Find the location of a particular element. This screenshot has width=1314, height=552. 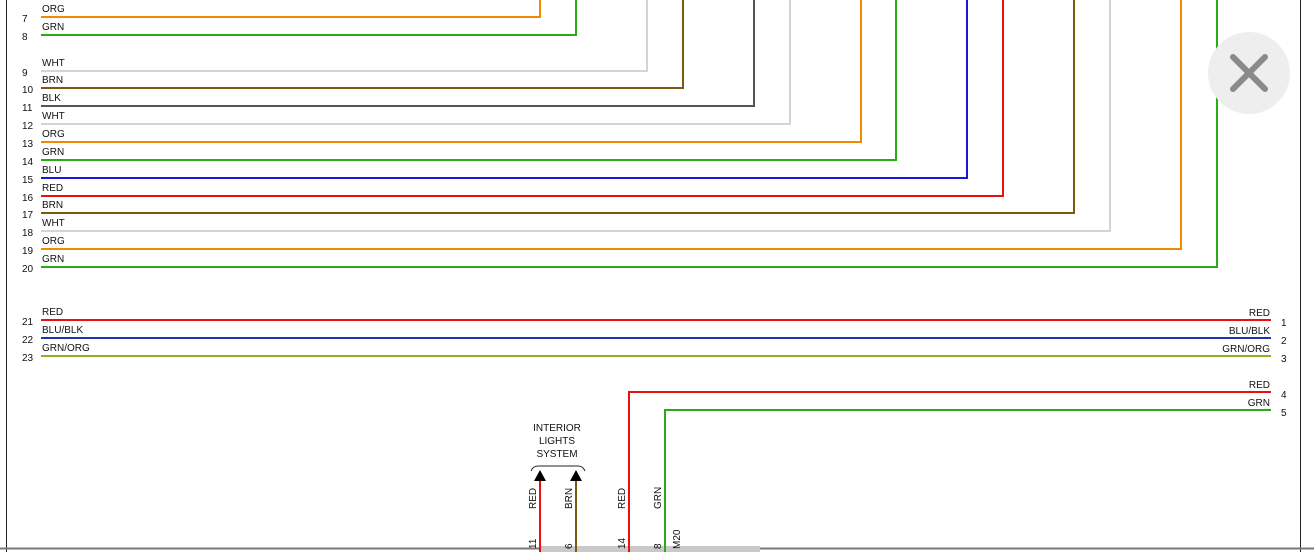

interior-lights-title: INTERIOR is located at coordinates (557, 428).